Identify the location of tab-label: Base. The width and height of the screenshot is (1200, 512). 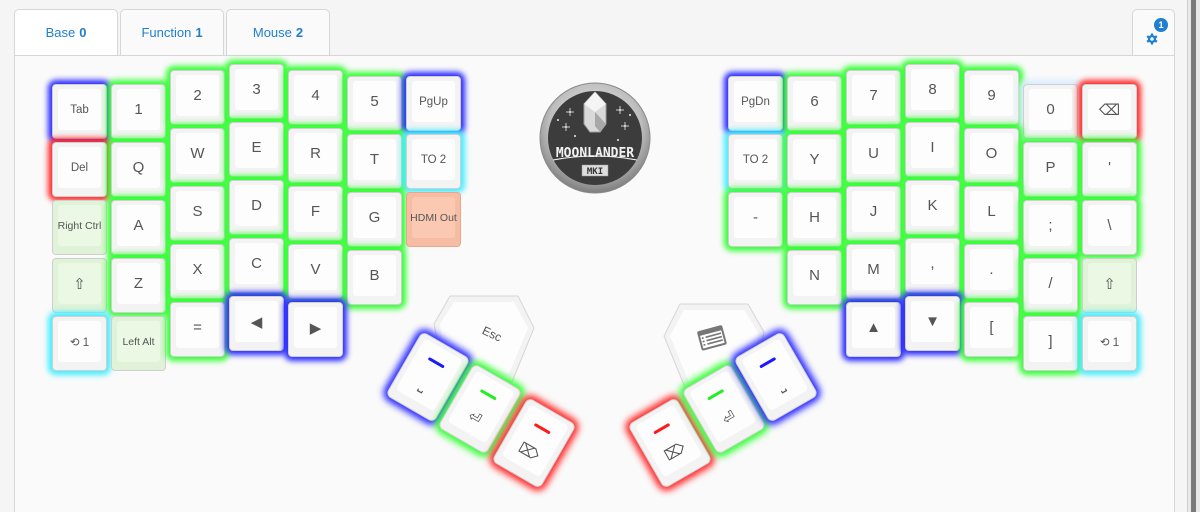
(60, 32).